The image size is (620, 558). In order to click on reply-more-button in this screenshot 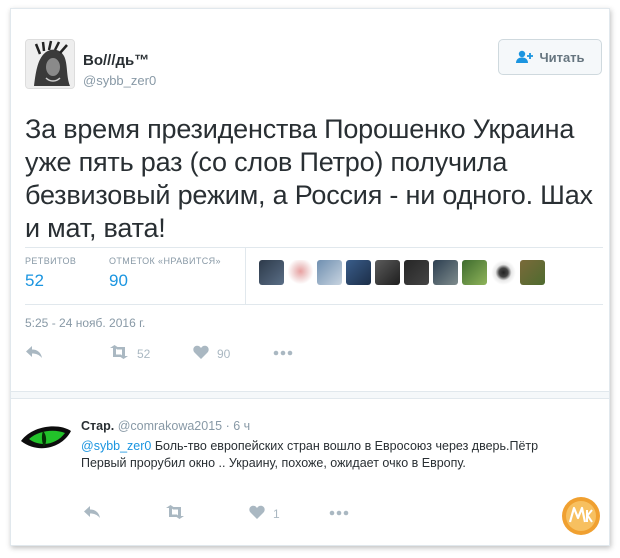, I will do `click(339, 512)`.